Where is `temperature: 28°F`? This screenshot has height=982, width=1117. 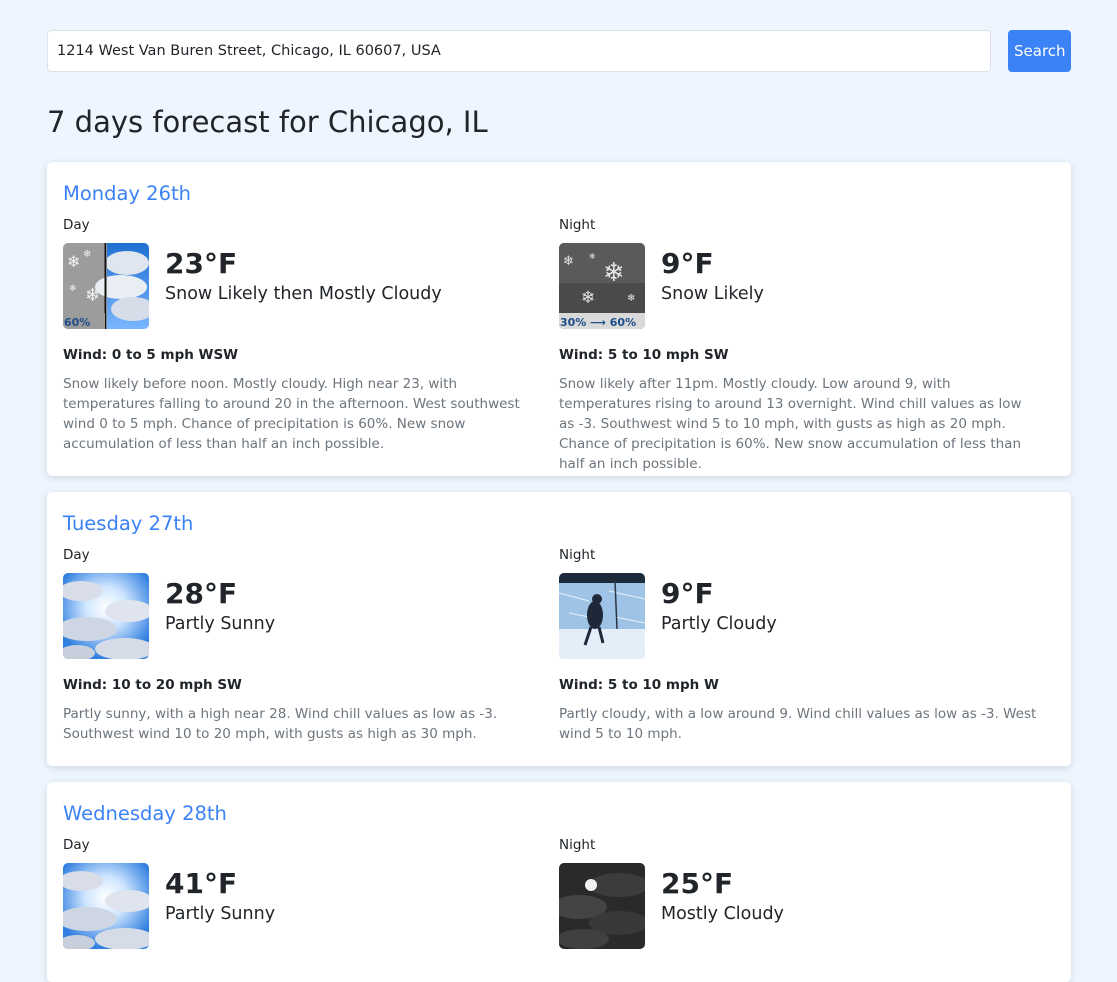
temperature: 28°F is located at coordinates (201, 593).